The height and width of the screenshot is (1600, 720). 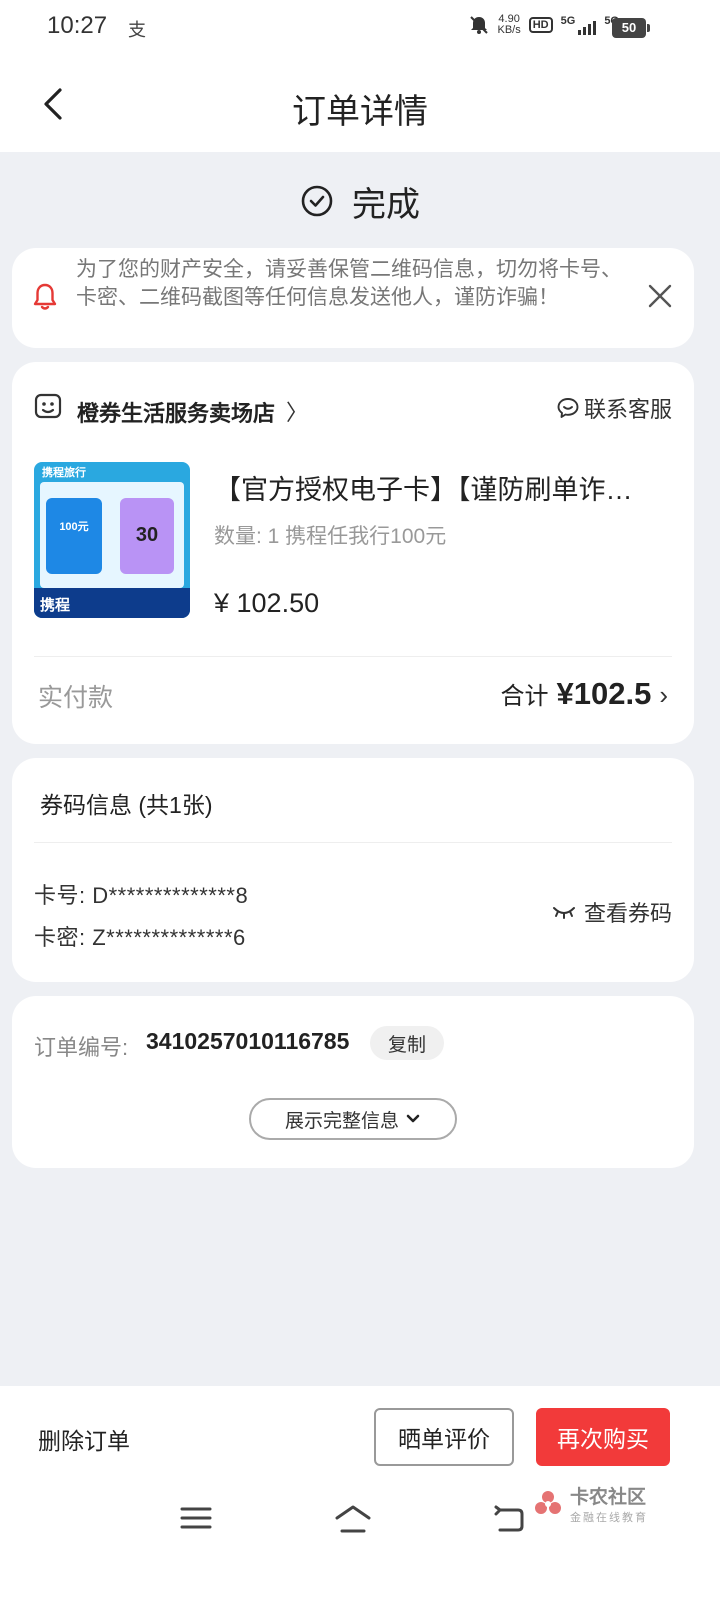 I want to click on net-speed-unit: KB/s, so click(x=509, y=30).